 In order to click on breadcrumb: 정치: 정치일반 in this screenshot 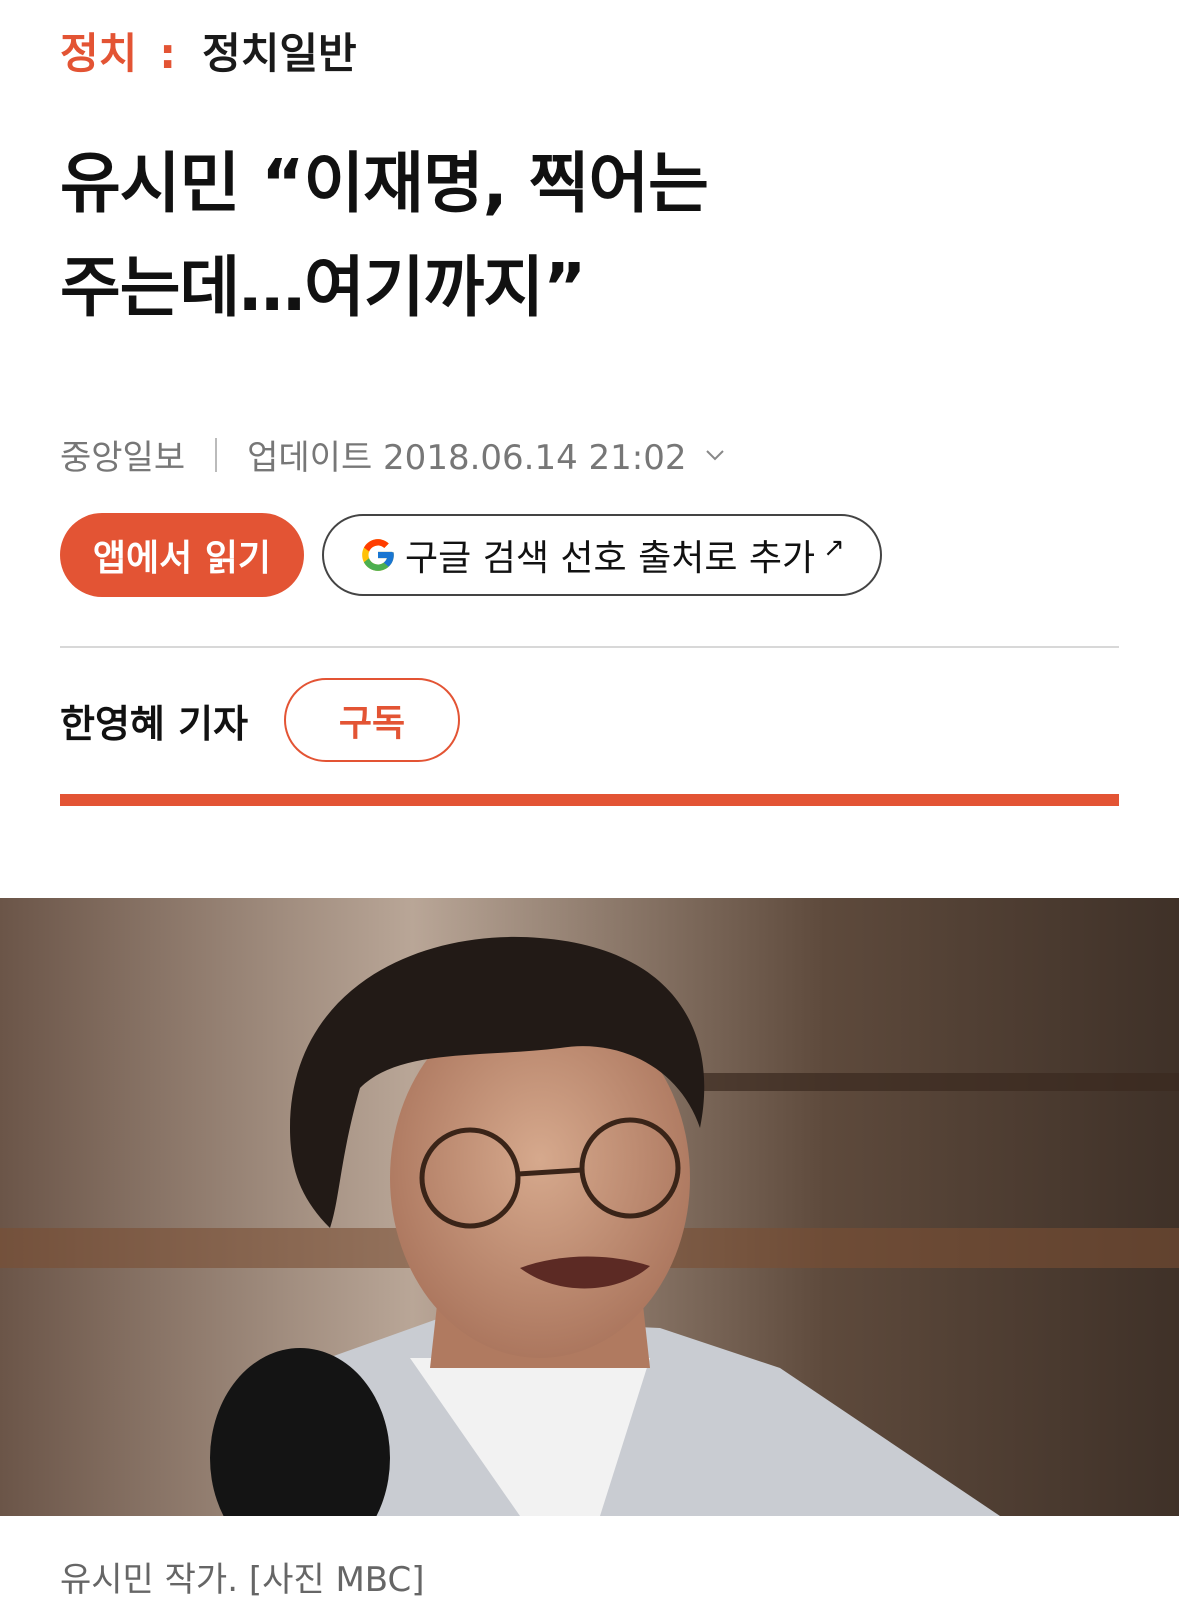, I will do `click(208, 50)`.